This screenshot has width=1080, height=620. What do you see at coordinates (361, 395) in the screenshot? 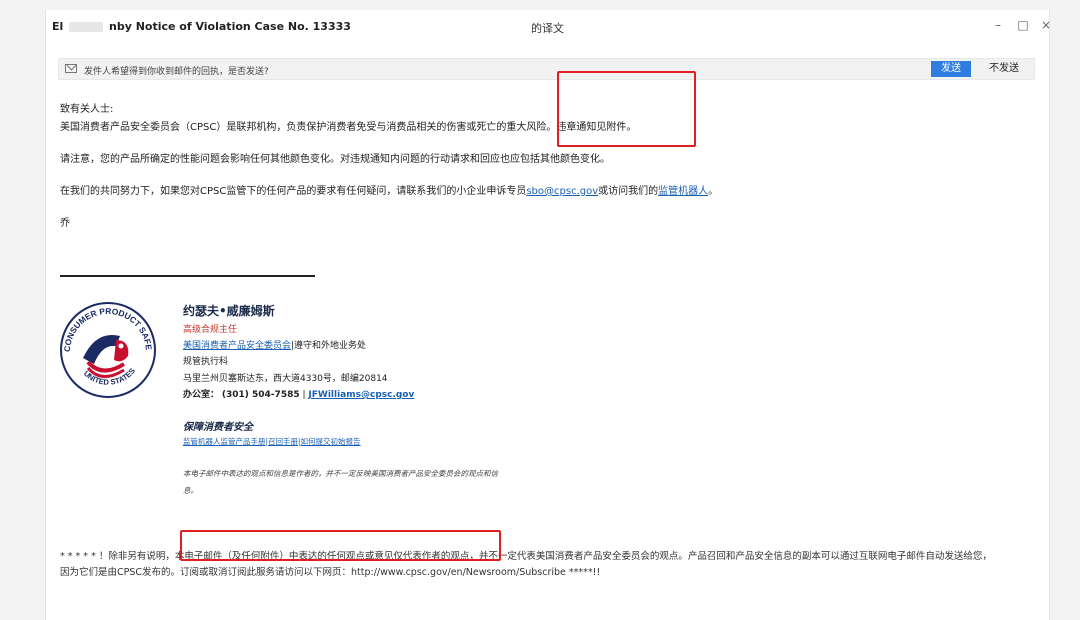
I see `author-email-link: JFWilliams@cpsc.gov` at bounding box center [361, 395].